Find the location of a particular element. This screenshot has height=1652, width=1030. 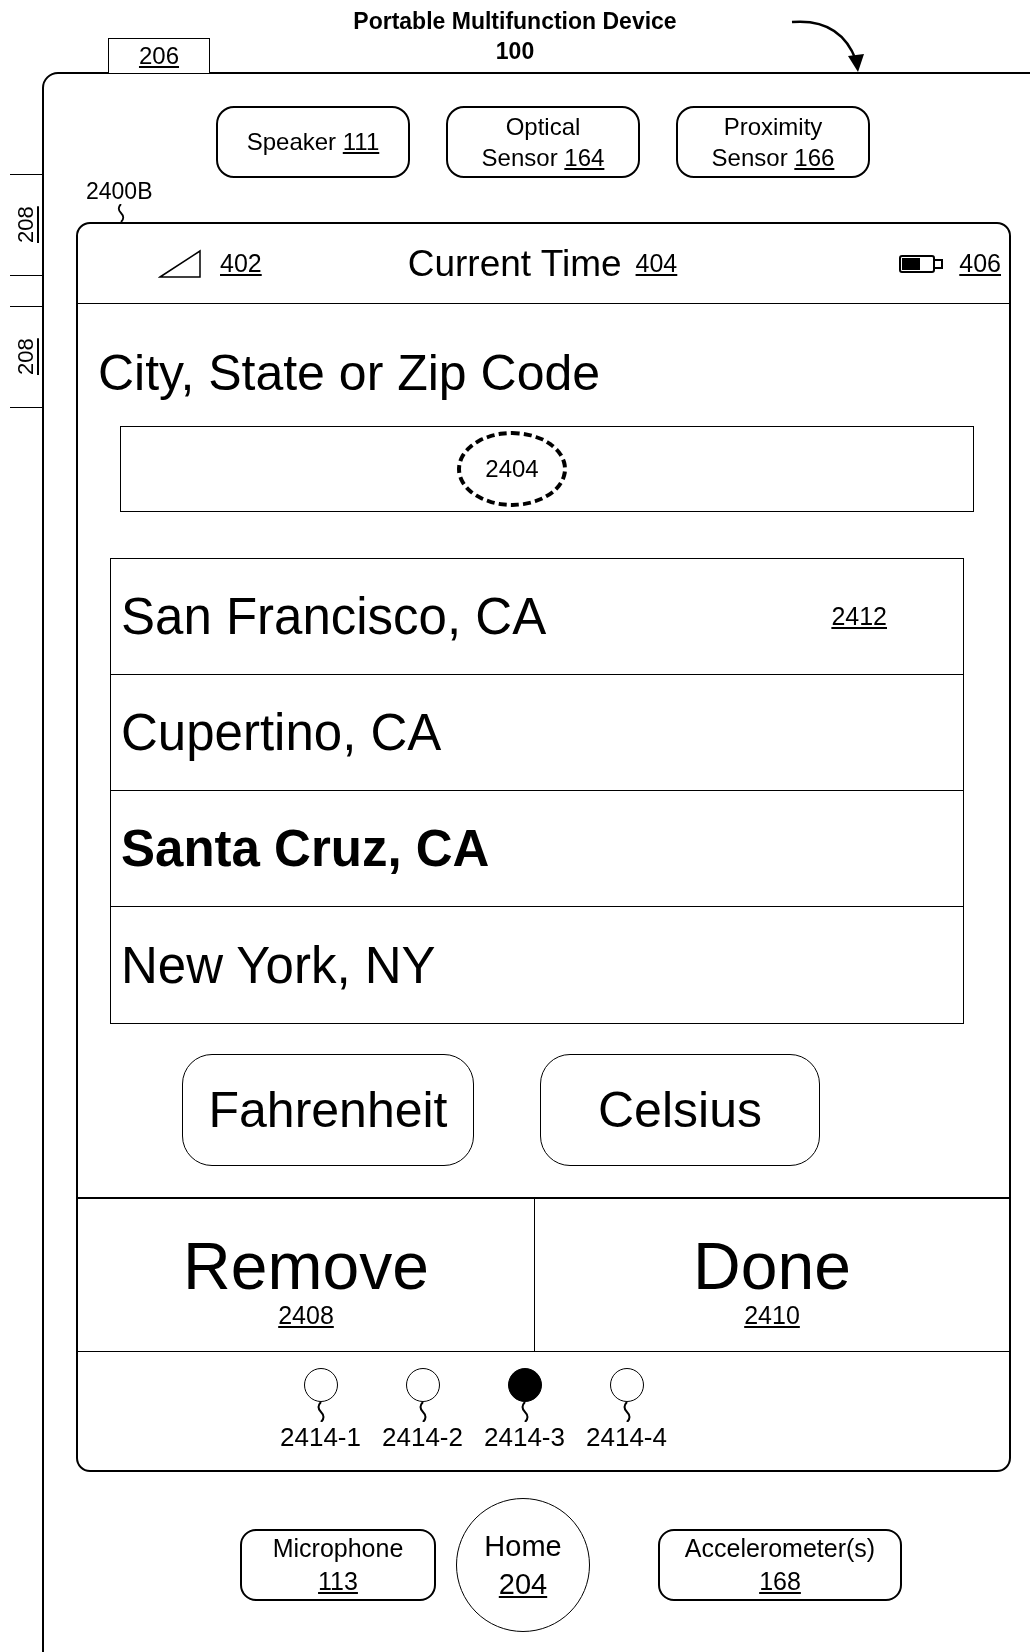

city-name: Cupertino, CA is located at coordinates (281, 732).